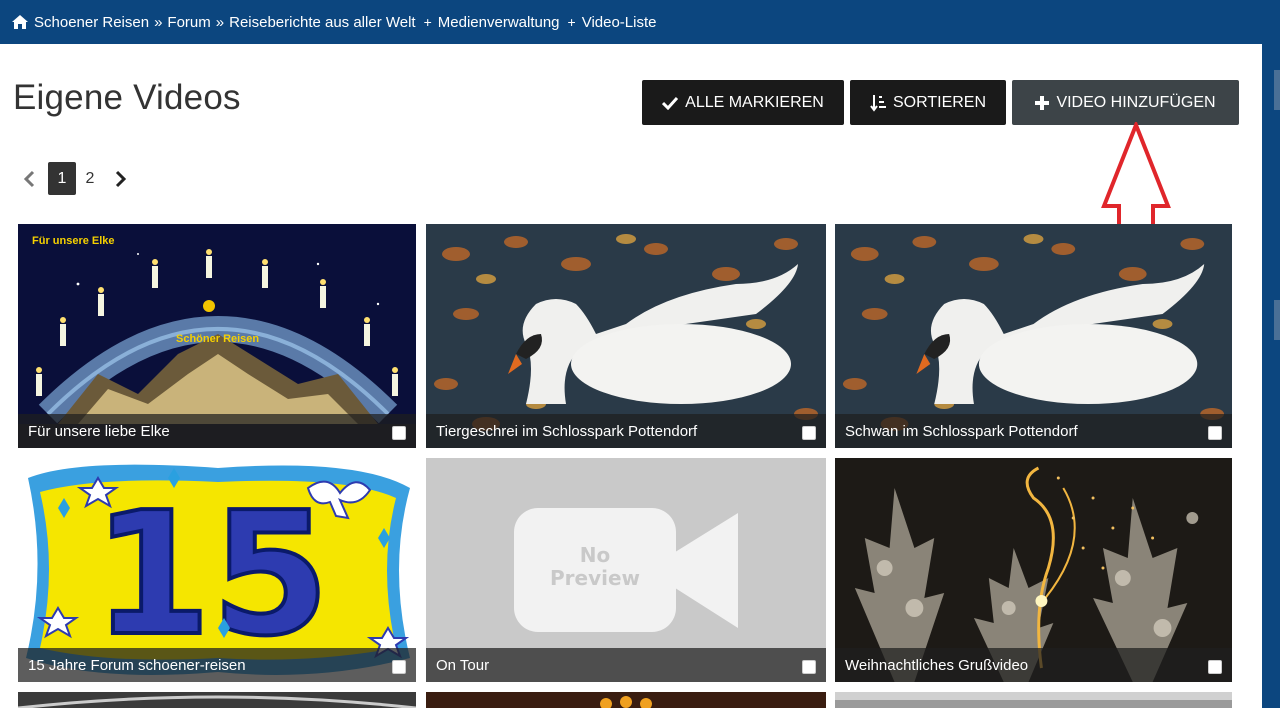  Describe the element at coordinates (754, 102) in the screenshot. I see `mark-all-label: ALLE MARKIEREN` at that location.